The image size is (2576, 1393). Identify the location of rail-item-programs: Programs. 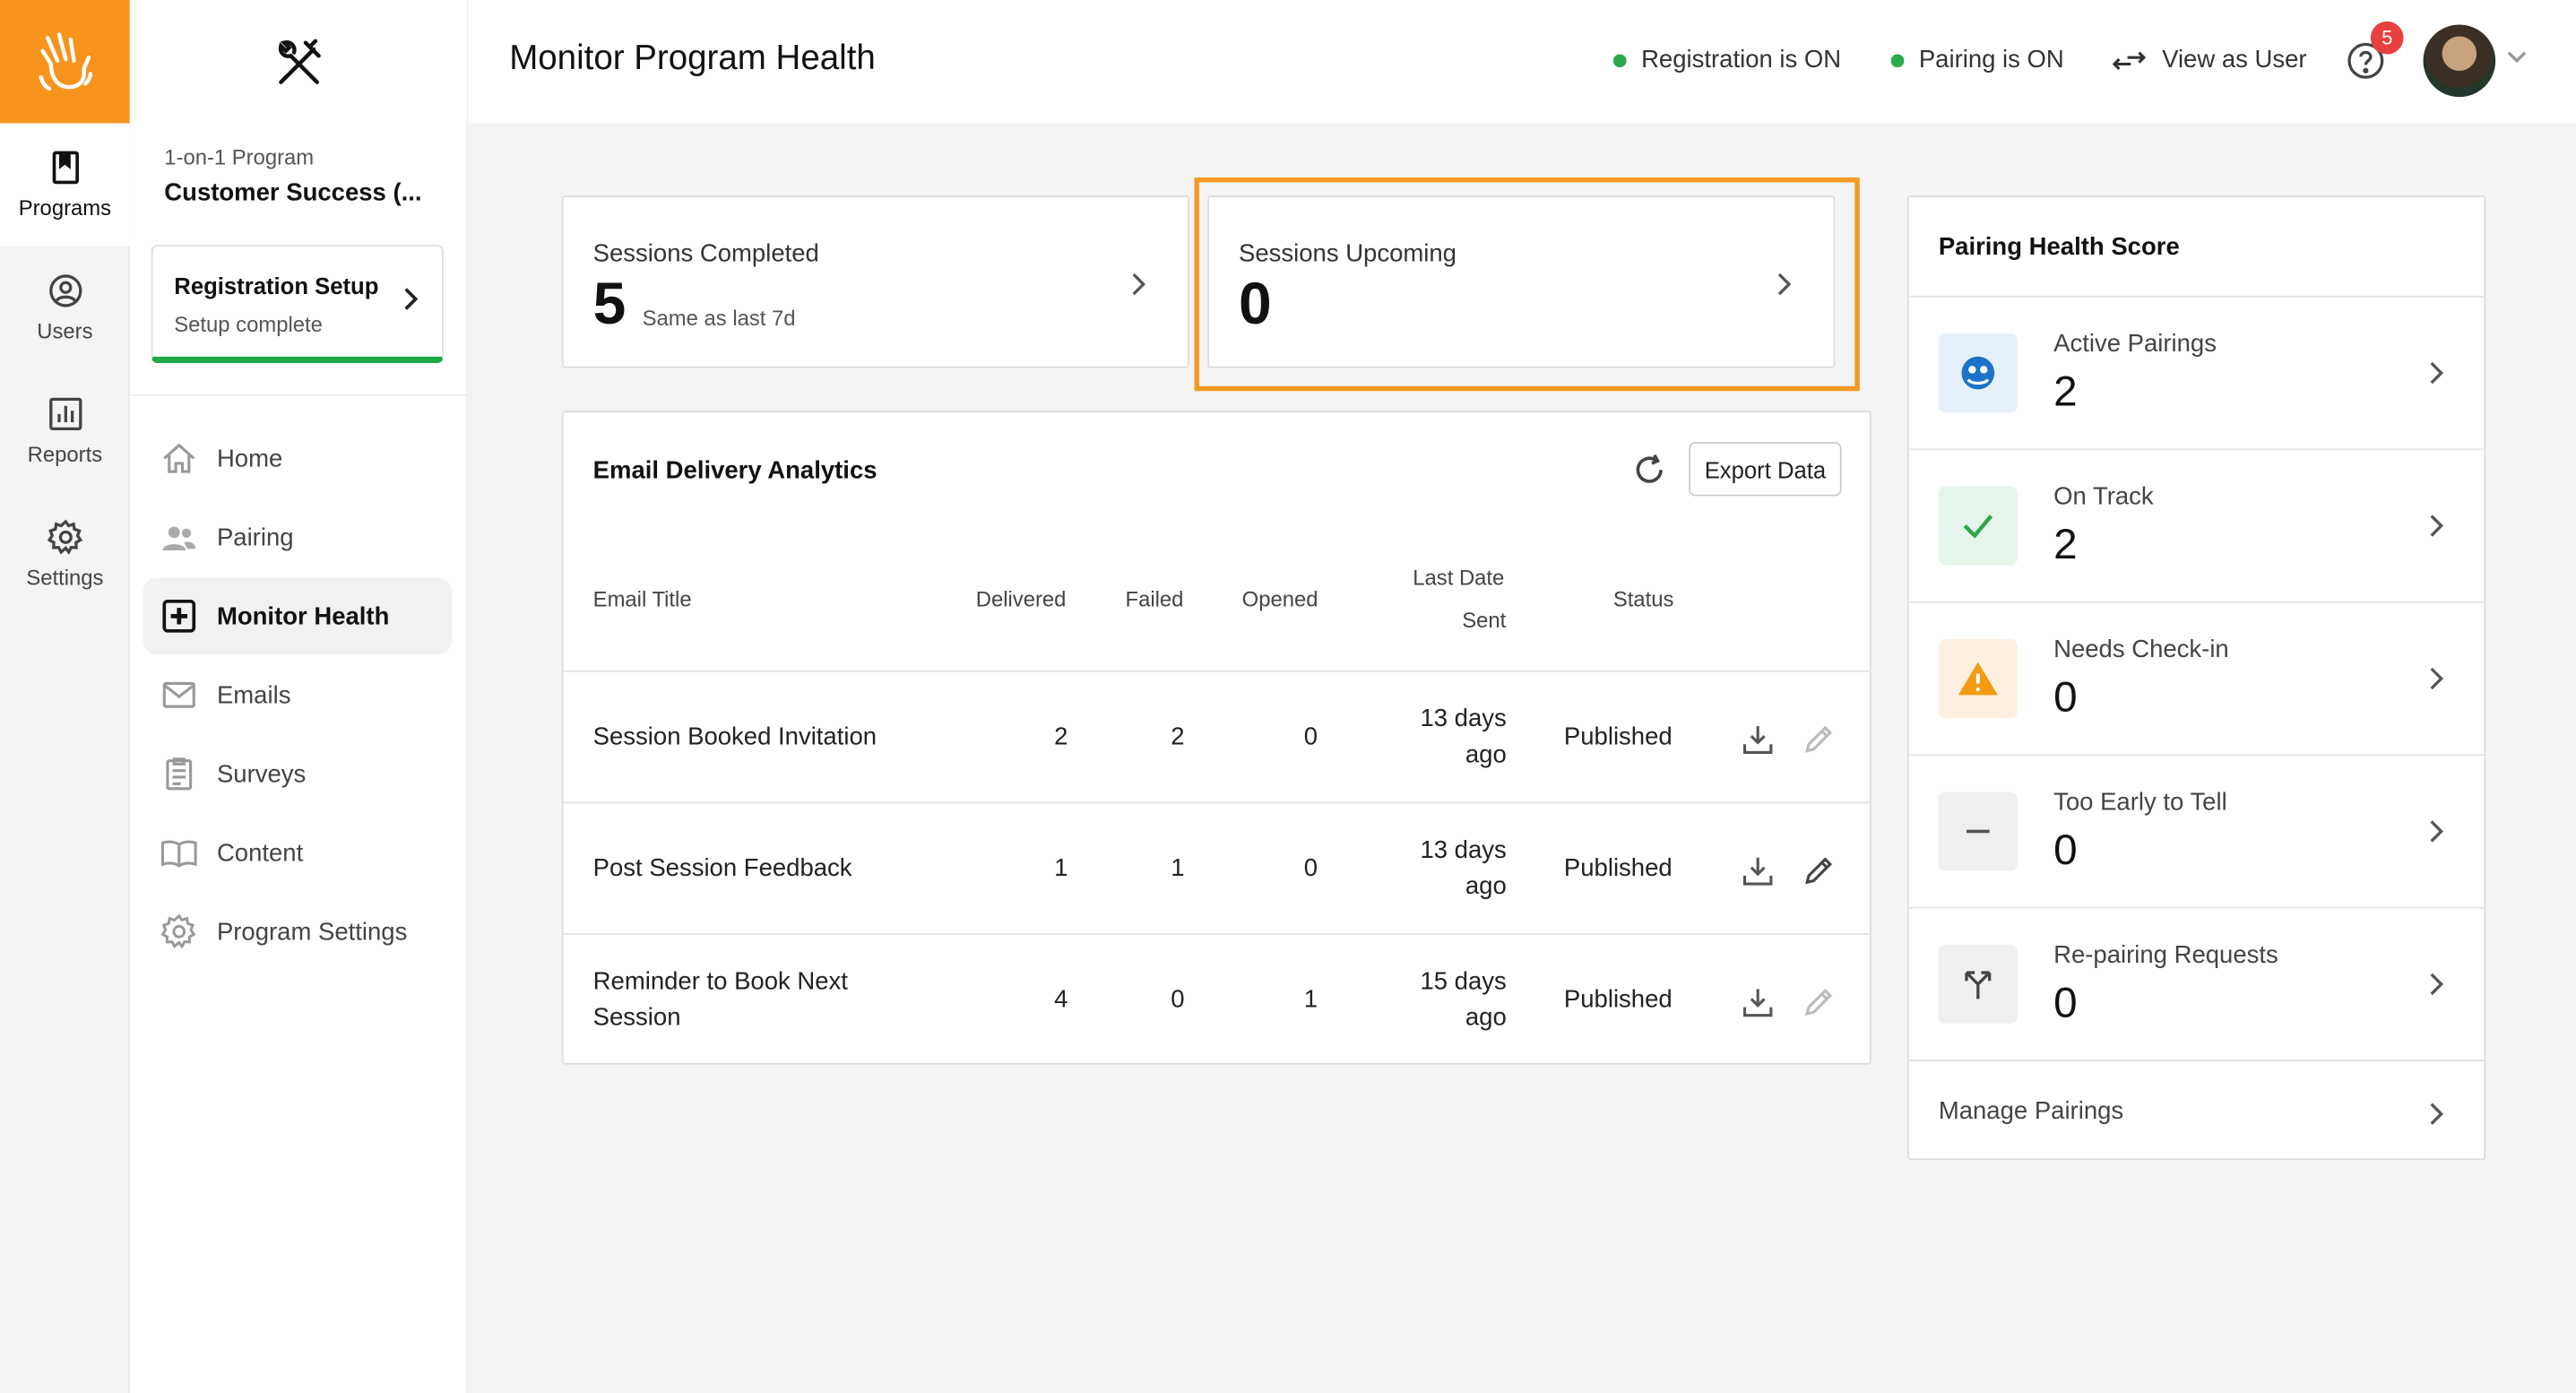
(65, 185).